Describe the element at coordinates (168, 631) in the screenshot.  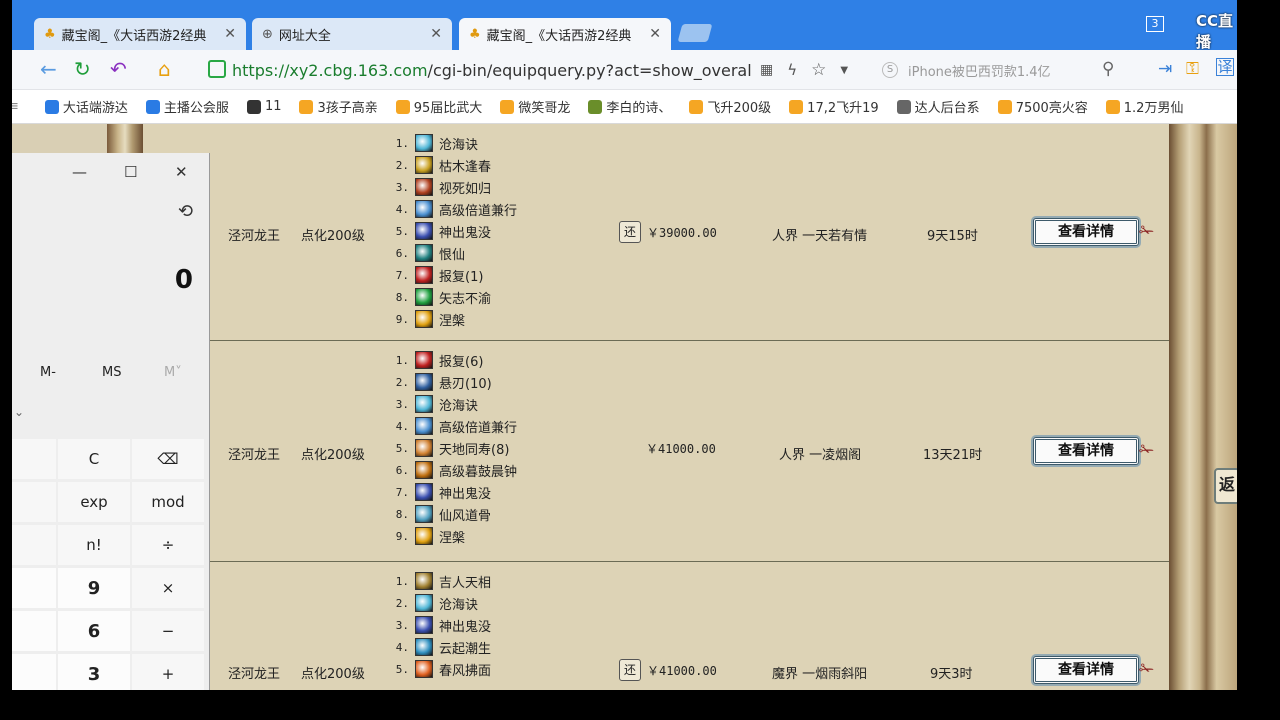
I see `calc-key: −` at that location.